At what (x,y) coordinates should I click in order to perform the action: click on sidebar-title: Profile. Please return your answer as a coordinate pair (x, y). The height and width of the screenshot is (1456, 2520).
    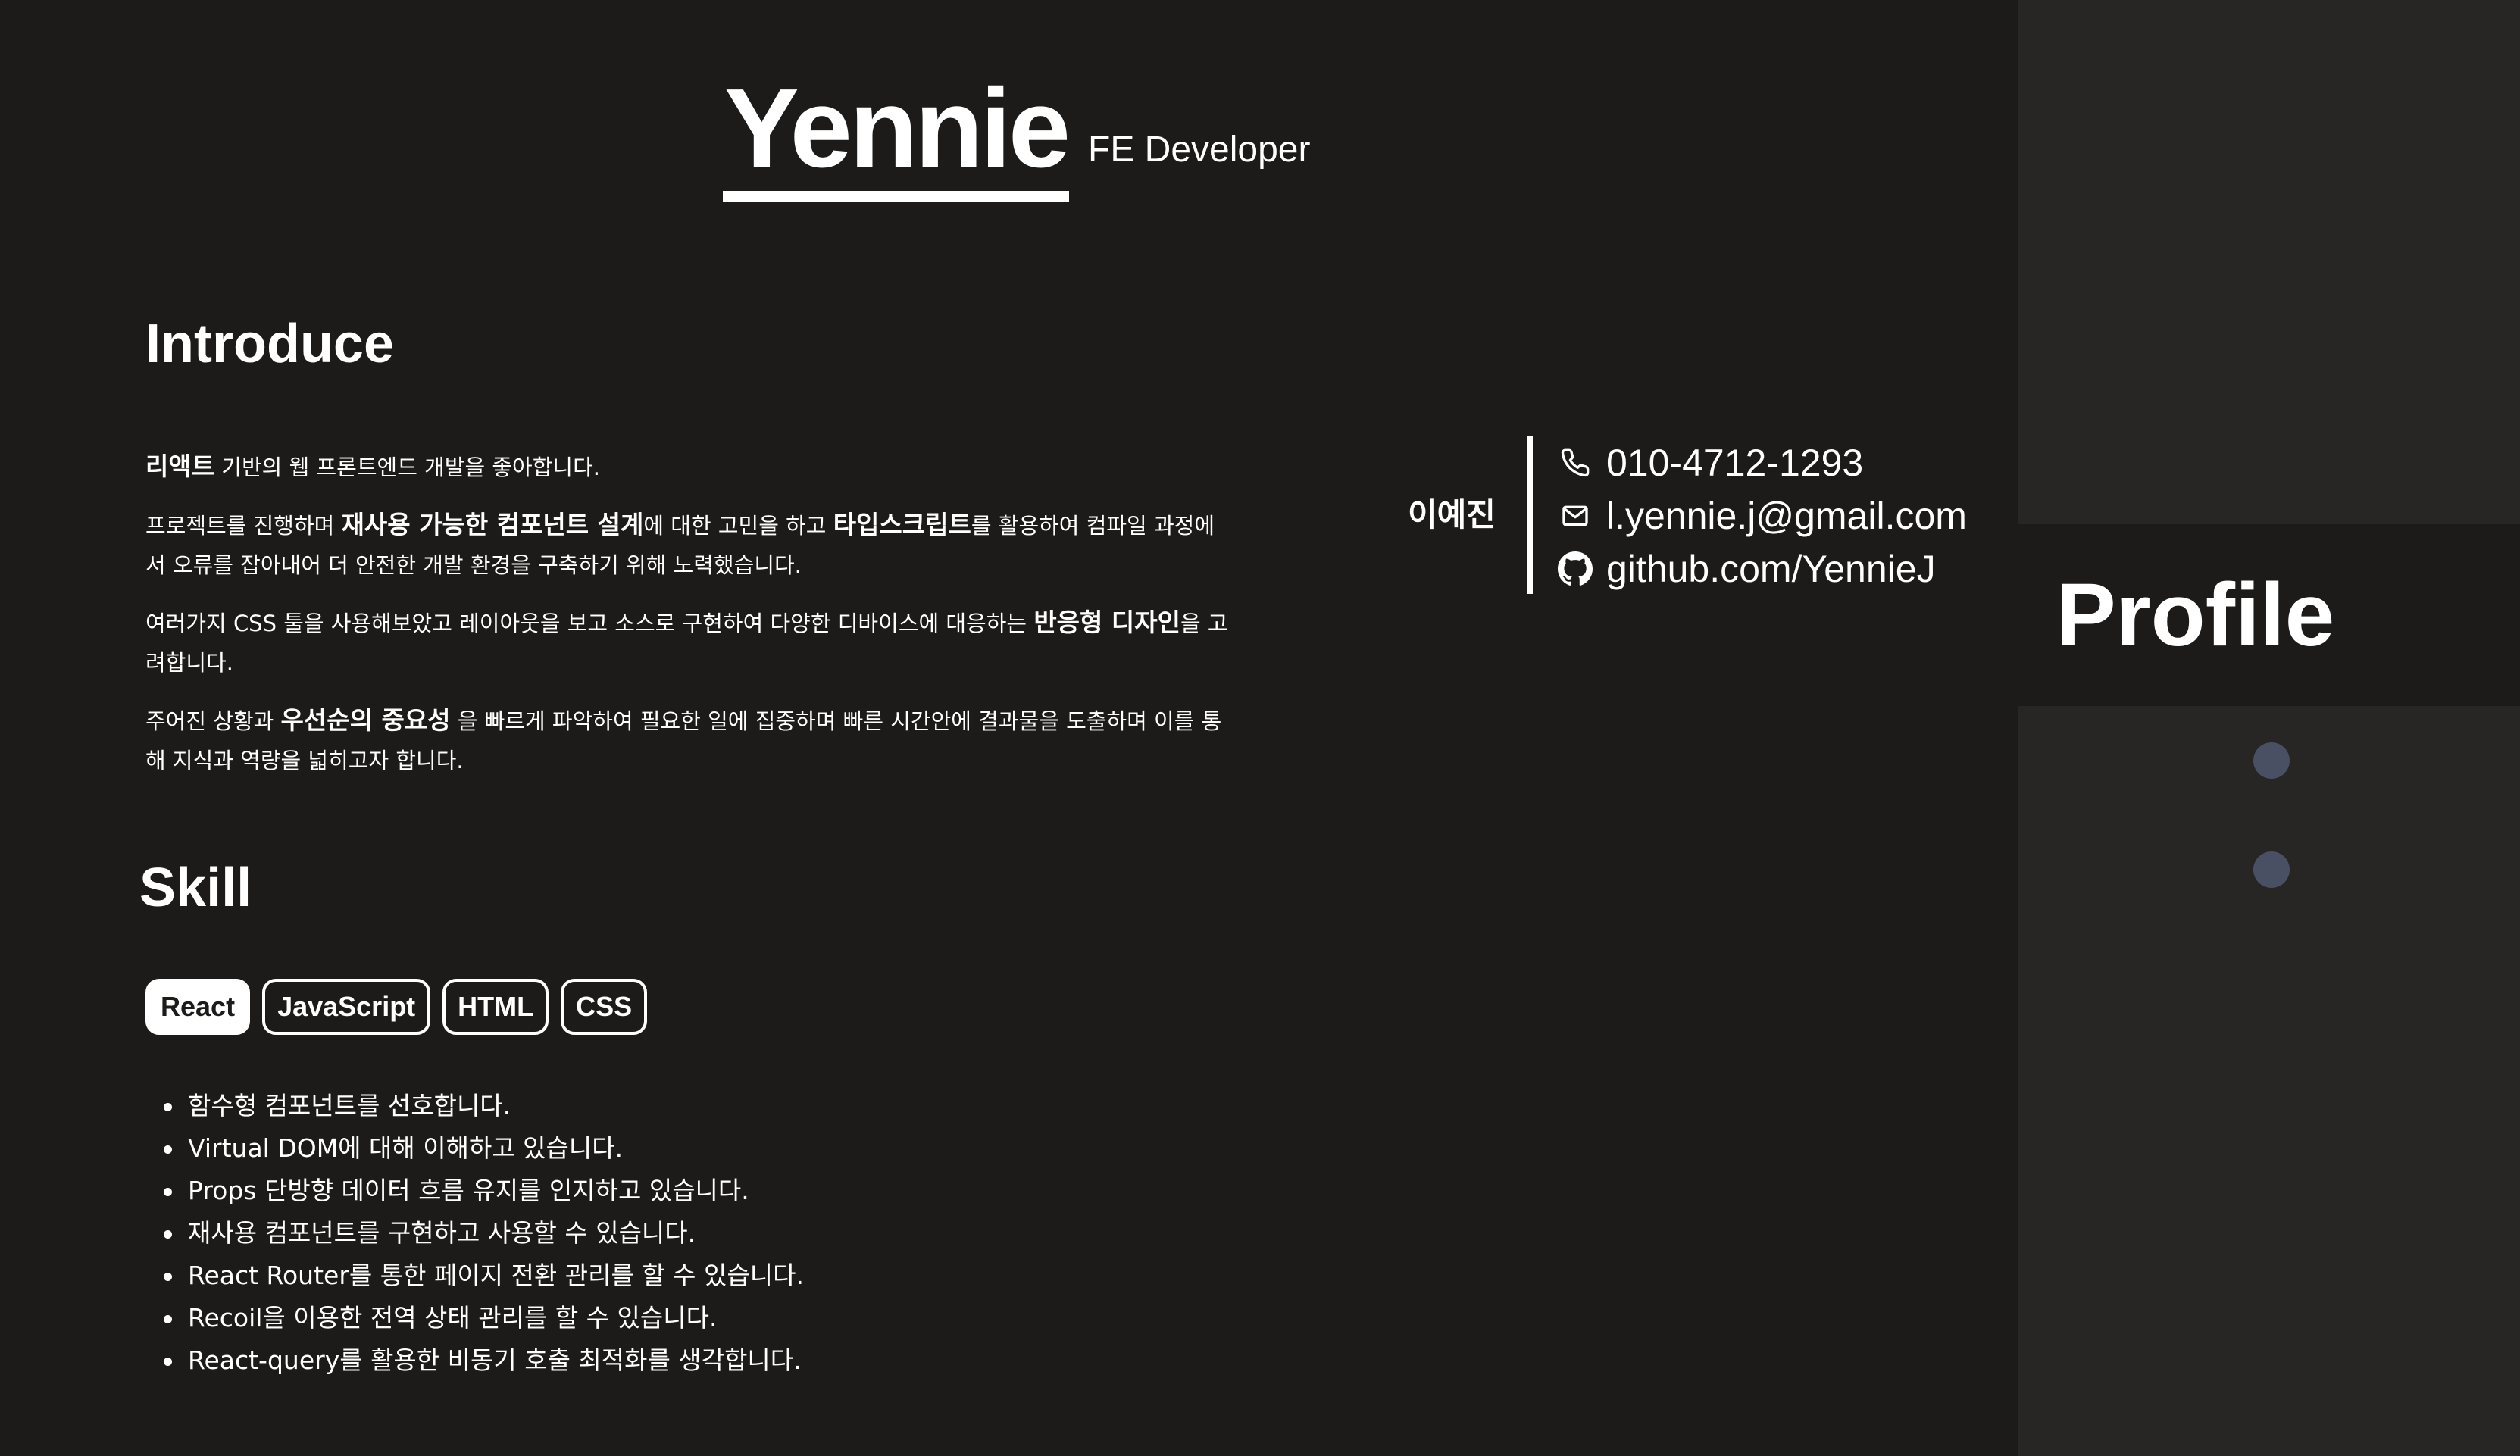
    Looking at the image, I should click on (2195, 615).